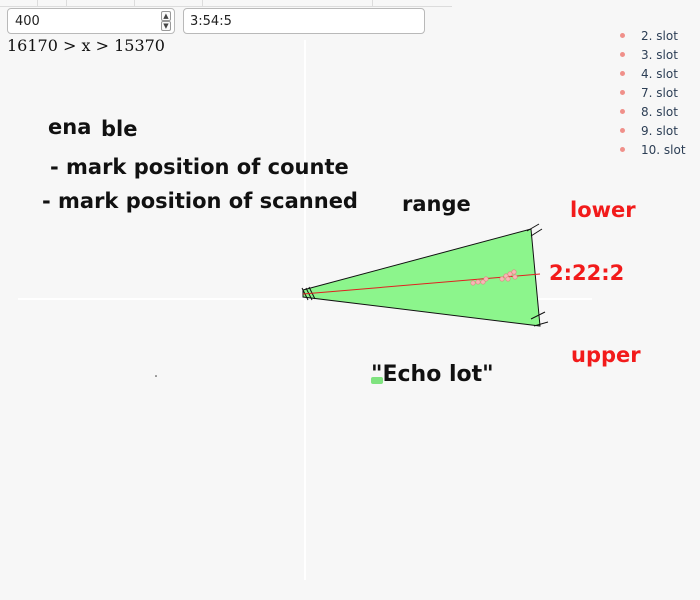 This screenshot has height=600, width=700. Describe the element at coordinates (653, 35) in the screenshot. I see `slot-item: 2. slot` at that location.